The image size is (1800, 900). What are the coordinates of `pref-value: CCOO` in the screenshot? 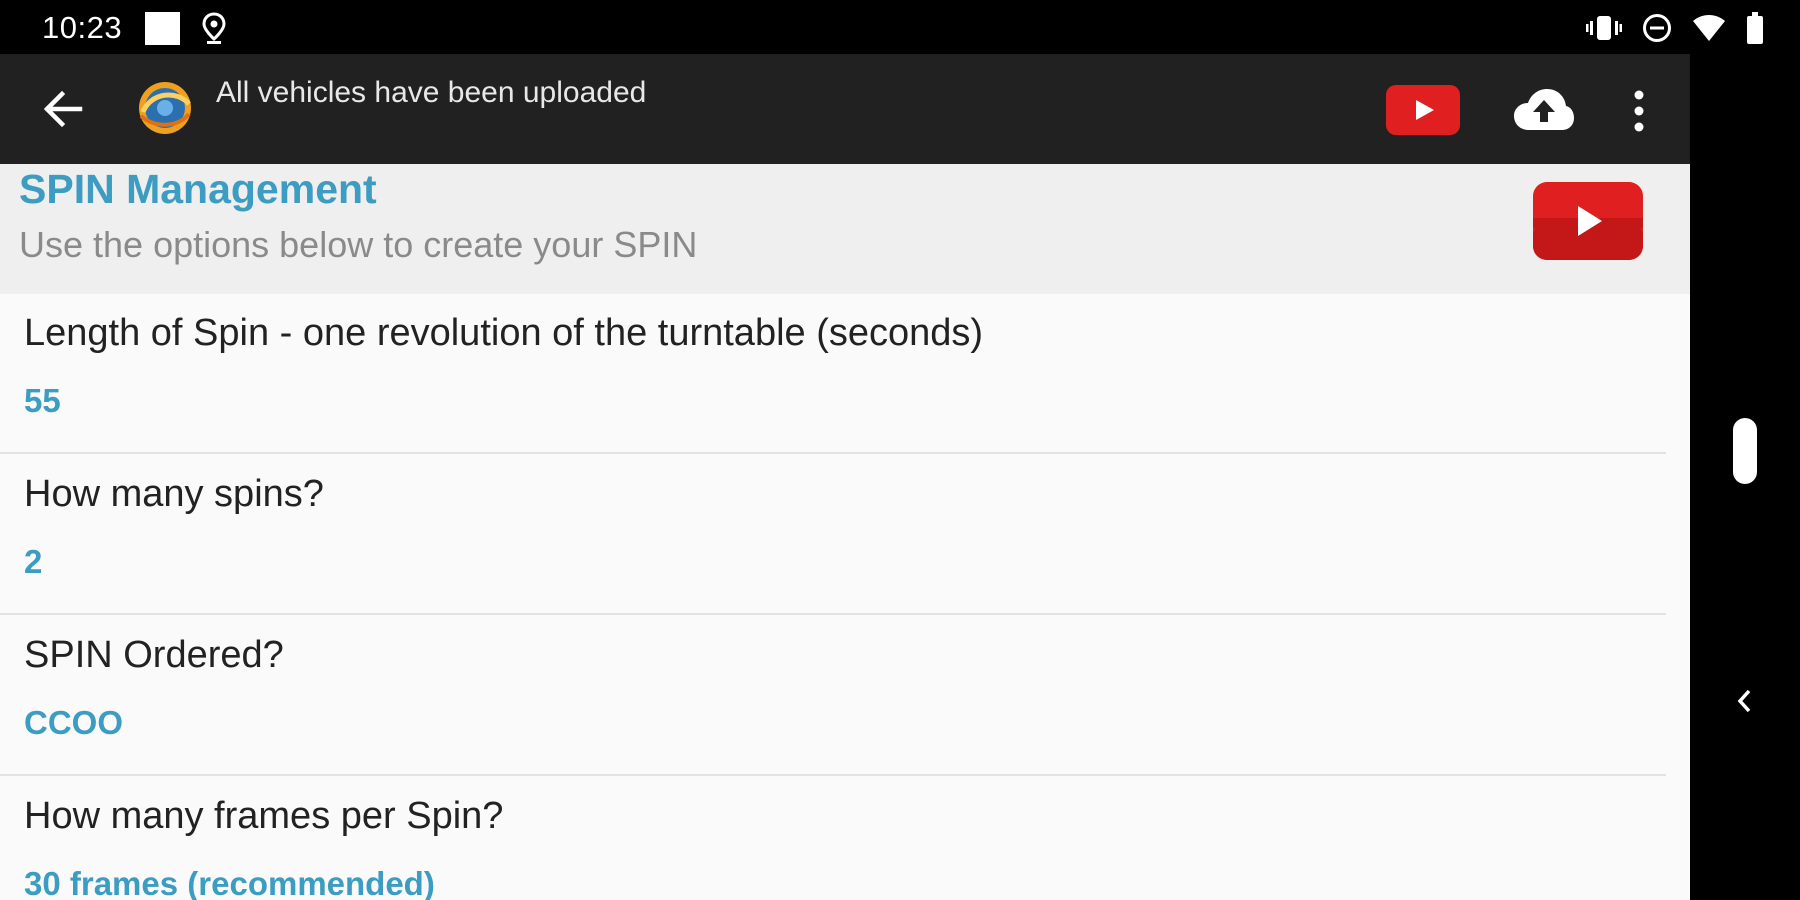 It's located at (73, 722).